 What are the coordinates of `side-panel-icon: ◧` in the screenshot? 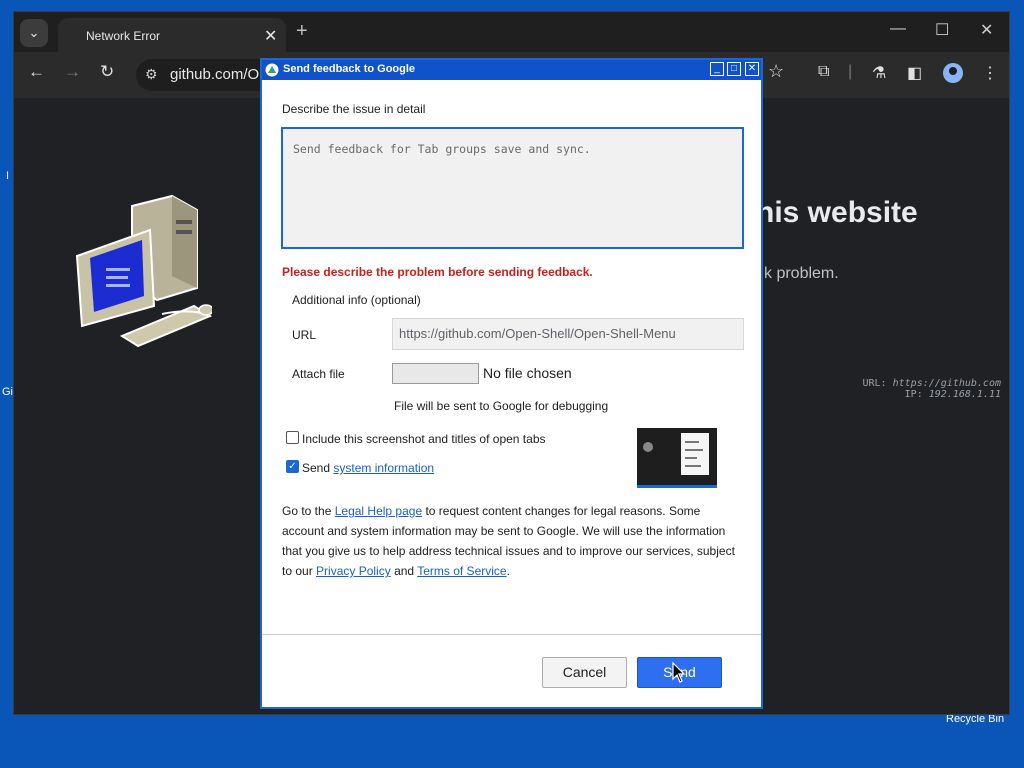 It's located at (914, 73).